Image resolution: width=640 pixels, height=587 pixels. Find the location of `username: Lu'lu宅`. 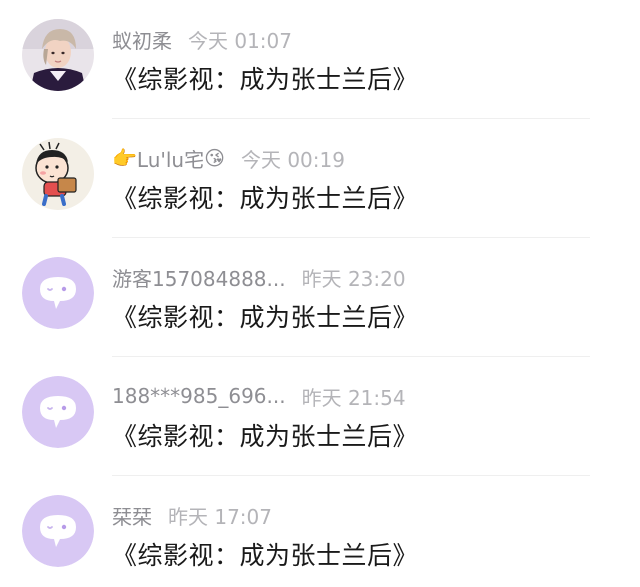

username: Lu'lu宅 is located at coordinates (170, 159).